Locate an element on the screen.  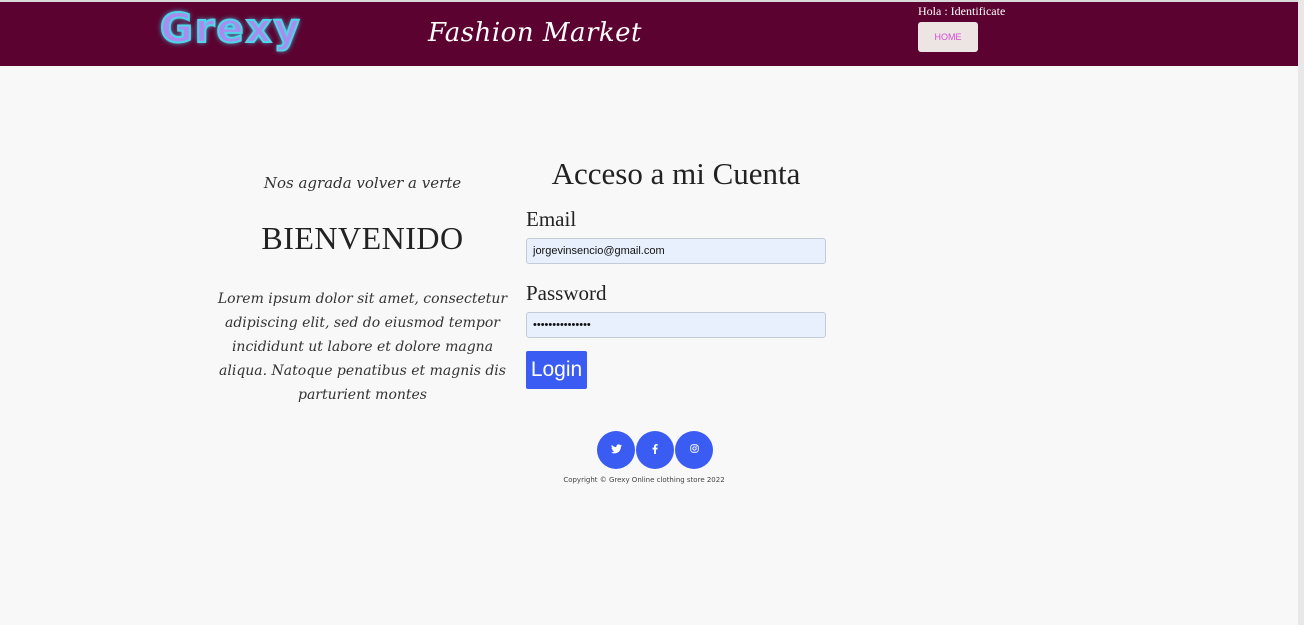
facebook-icon is located at coordinates (655, 450).